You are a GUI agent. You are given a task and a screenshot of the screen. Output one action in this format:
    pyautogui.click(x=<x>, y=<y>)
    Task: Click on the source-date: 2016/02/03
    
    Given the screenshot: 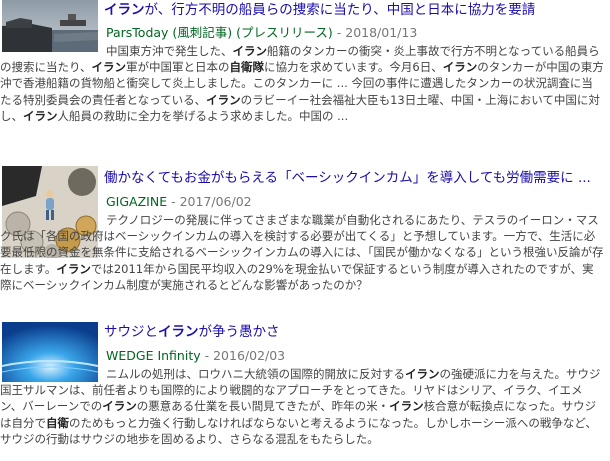 What is the action you would take?
    pyautogui.click(x=249, y=355)
    